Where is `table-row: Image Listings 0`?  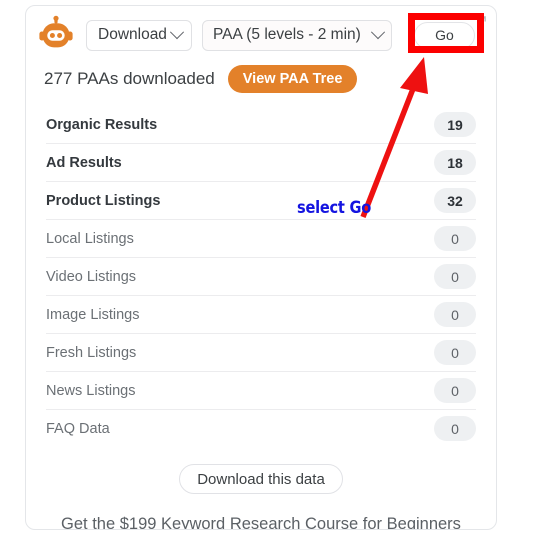 table-row: Image Listings 0 is located at coordinates (261, 315).